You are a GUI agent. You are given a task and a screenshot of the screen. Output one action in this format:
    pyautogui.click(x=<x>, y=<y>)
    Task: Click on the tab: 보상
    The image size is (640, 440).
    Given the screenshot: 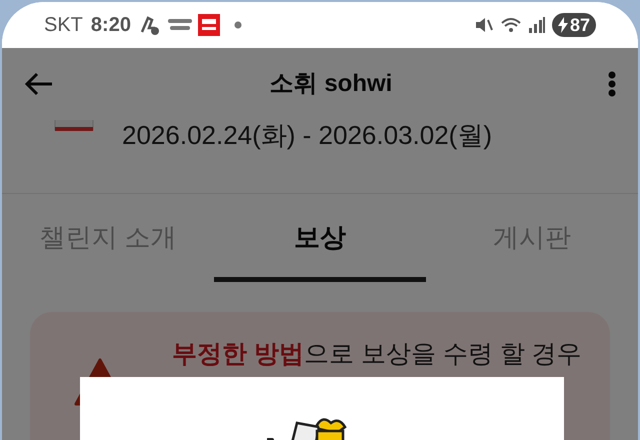 What is the action you would take?
    pyautogui.click(x=320, y=238)
    